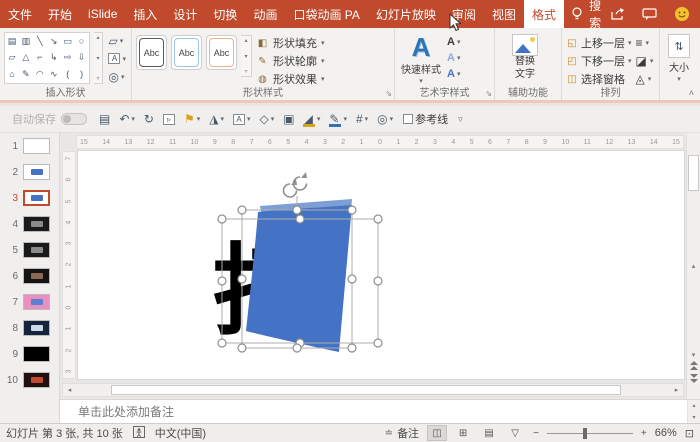  I want to click on v-scroll-thumb, so click(693, 173).